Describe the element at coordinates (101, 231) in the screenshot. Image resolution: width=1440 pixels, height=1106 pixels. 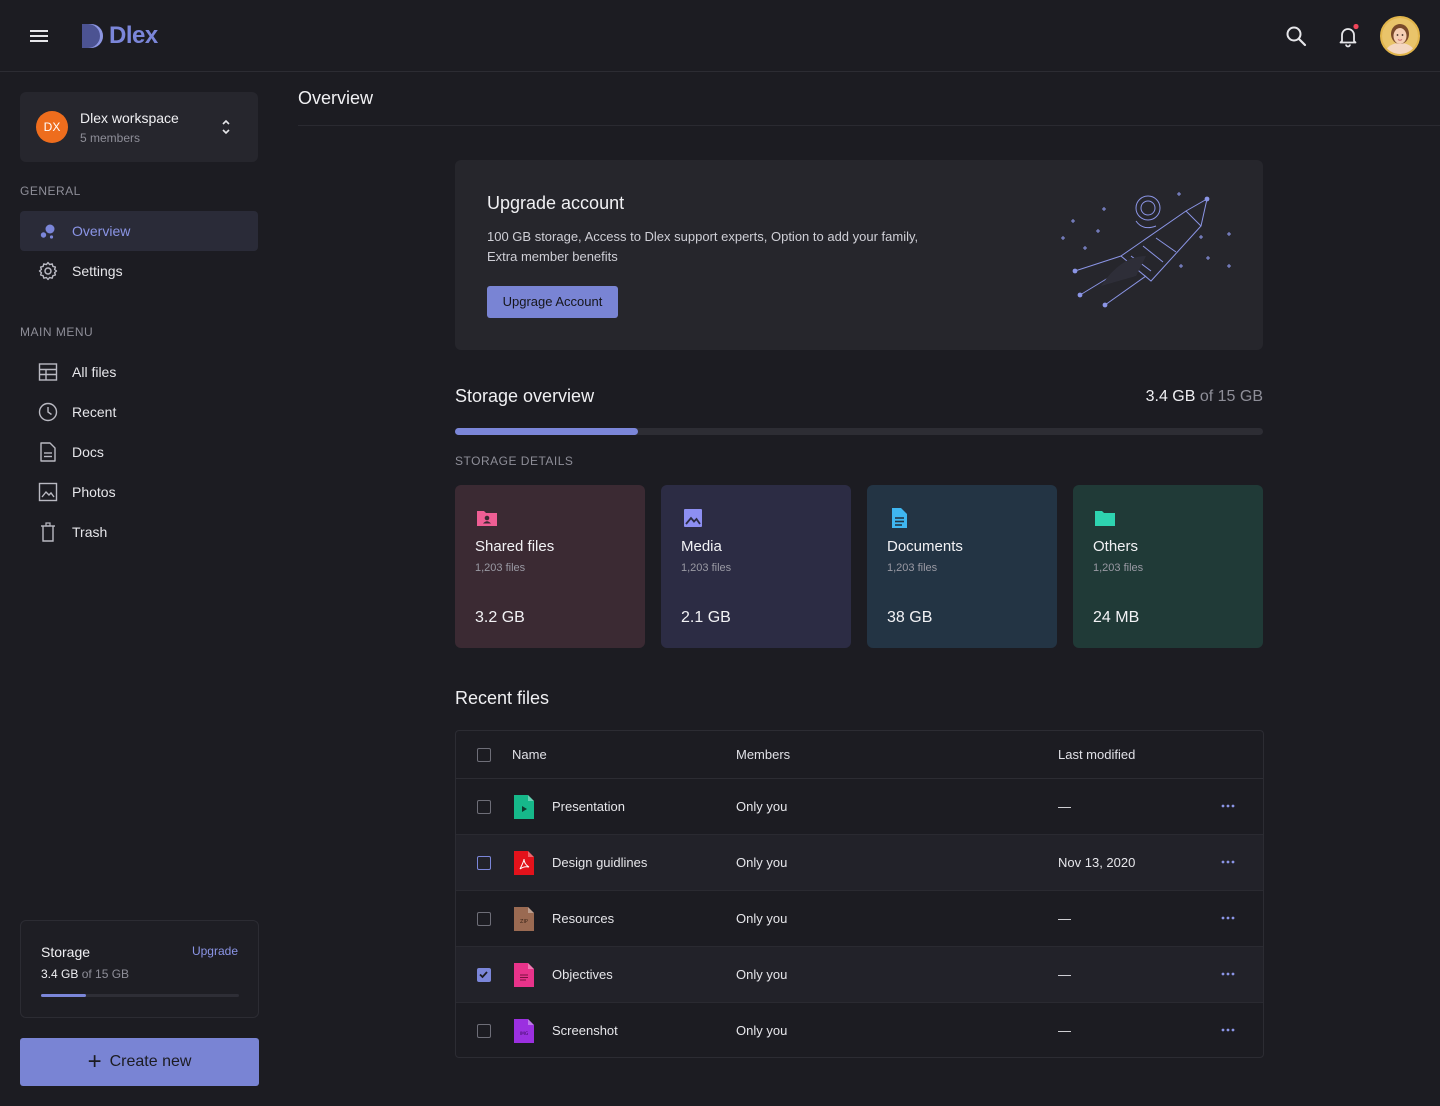
I see `sidebar-item-label: Overview` at that location.